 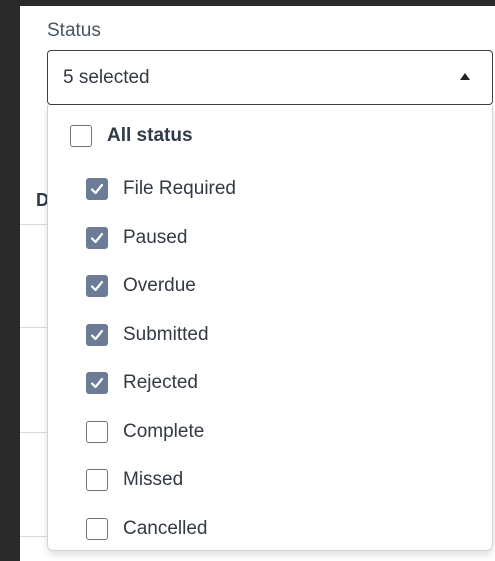 I want to click on option-rejected: Rejected, so click(x=270, y=384).